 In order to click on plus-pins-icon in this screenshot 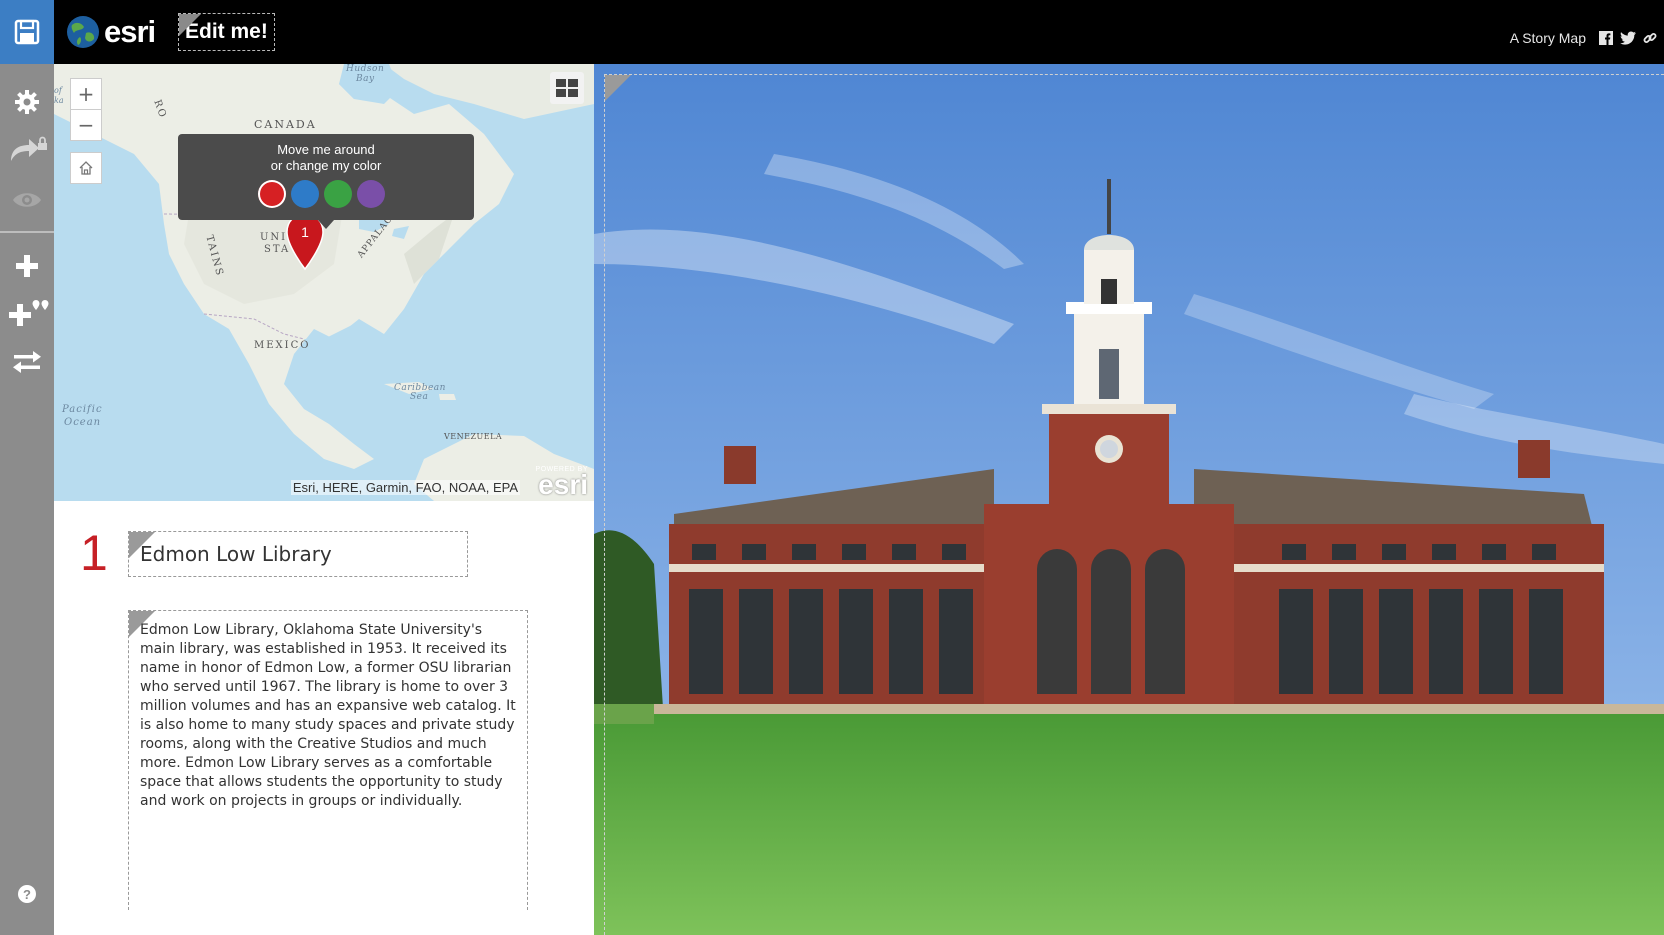, I will do `click(29, 313)`.